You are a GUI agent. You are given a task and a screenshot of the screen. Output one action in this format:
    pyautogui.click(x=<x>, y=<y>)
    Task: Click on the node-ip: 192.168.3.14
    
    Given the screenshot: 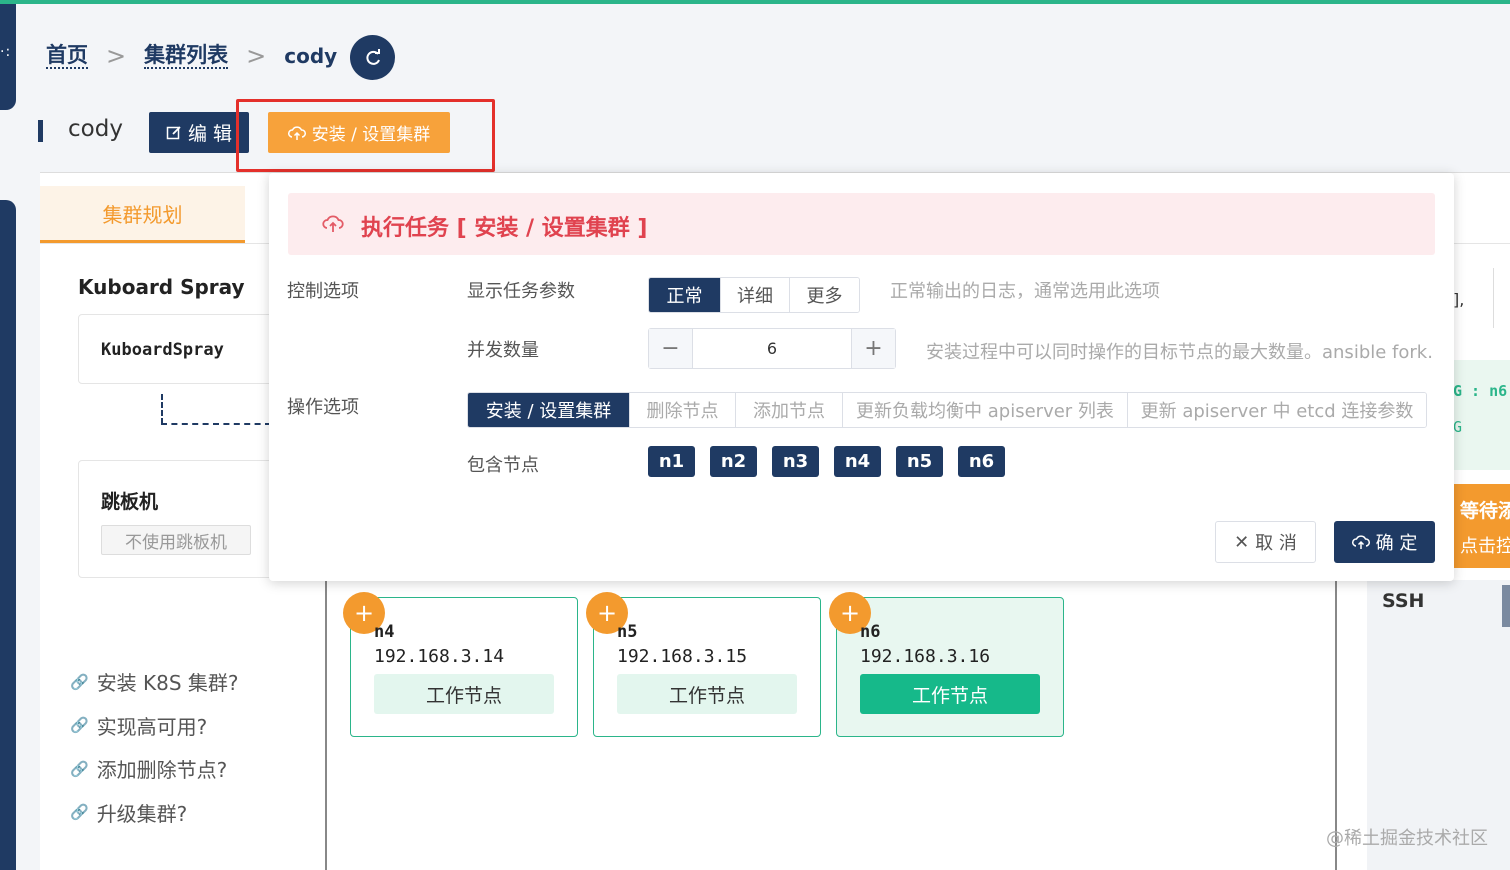 What is the action you would take?
    pyautogui.click(x=439, y=656)
    